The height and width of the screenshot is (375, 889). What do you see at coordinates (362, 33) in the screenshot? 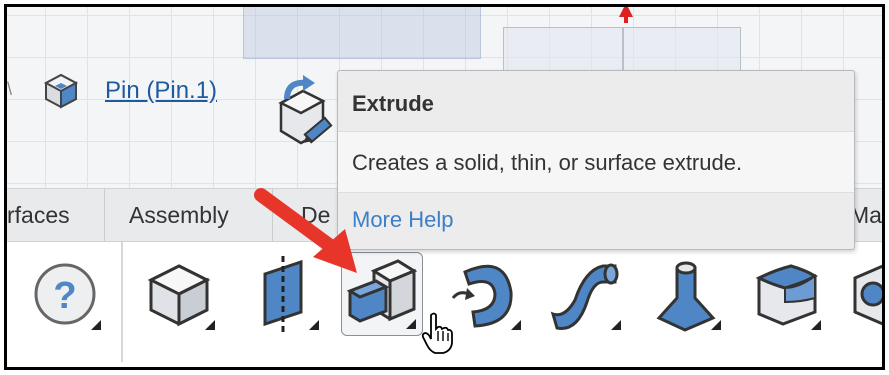
I see `selection-region` at bounding box center [362, 33].